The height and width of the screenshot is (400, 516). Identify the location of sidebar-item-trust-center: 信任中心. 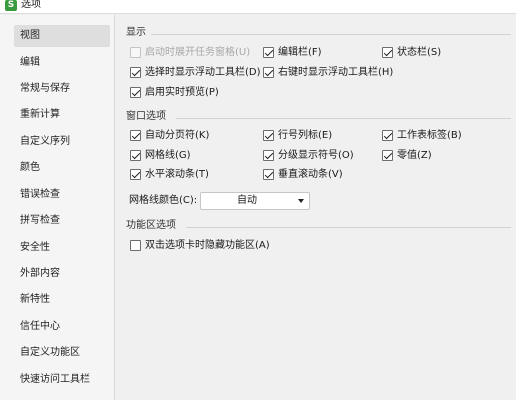
(62, 327).